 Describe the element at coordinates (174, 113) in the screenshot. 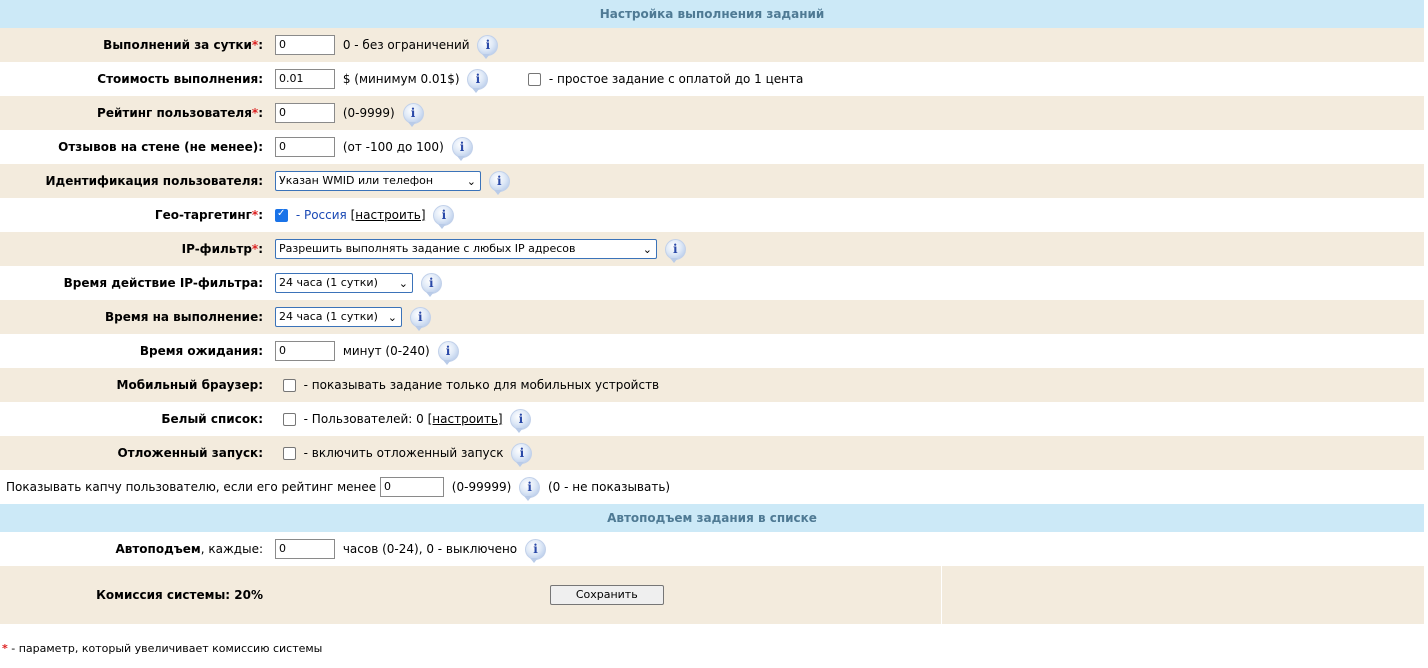

I see `rating-label: Рейтинг пользователя` at that location.